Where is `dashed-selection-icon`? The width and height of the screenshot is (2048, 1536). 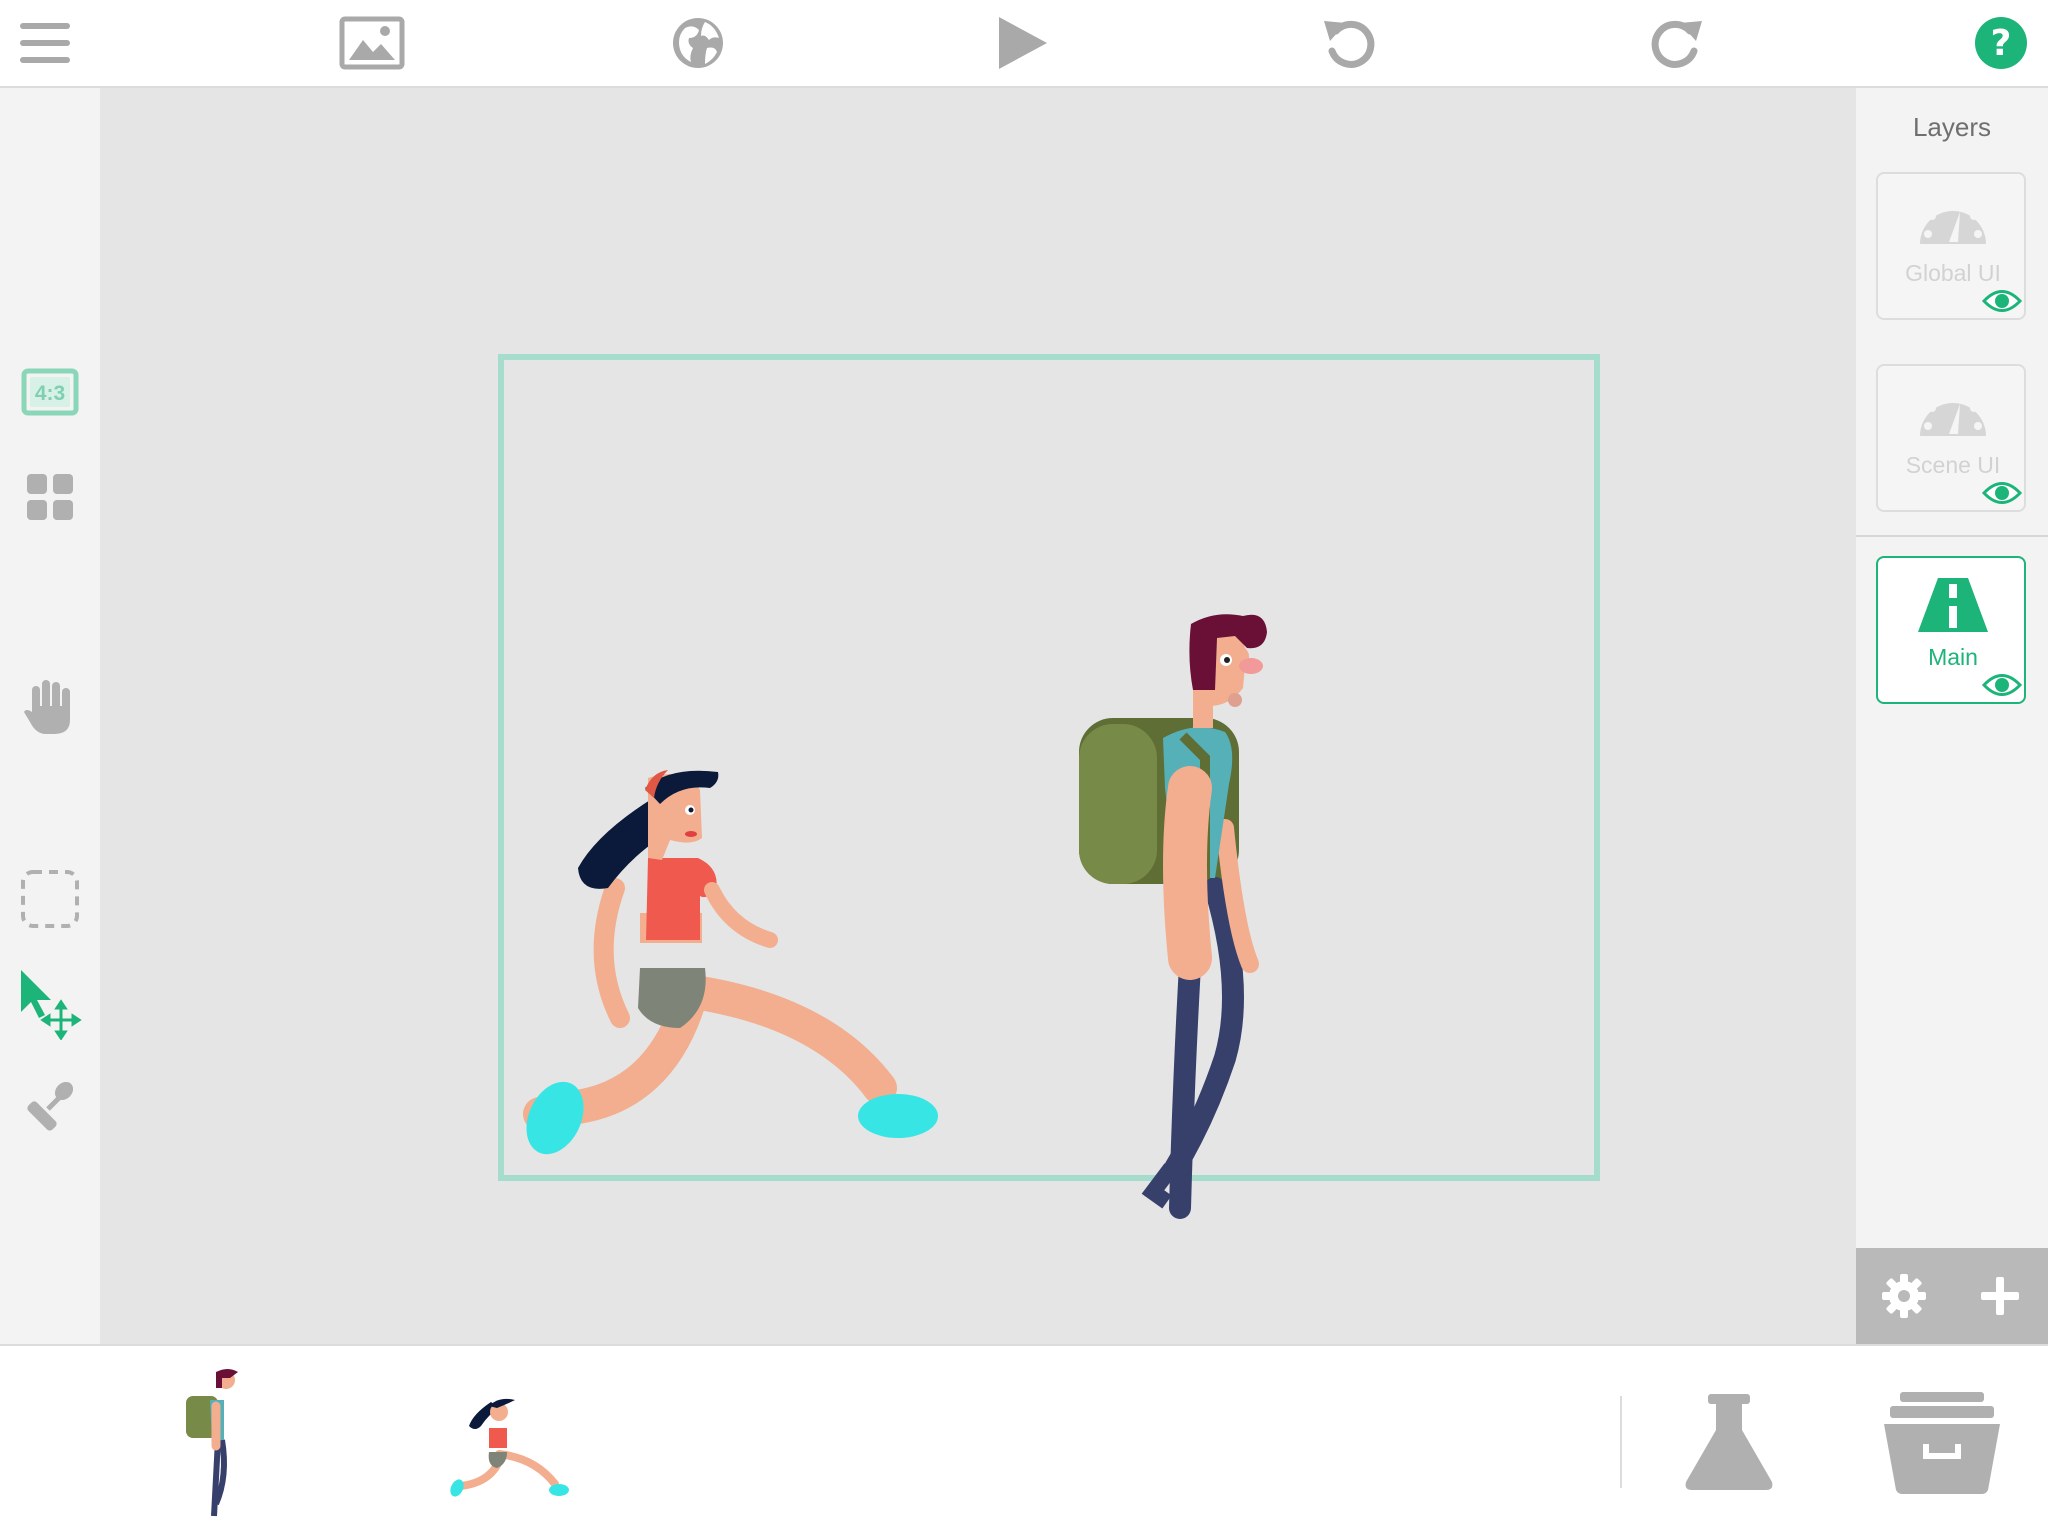 dashed-selection-icon is located at coordinates (50, 899).